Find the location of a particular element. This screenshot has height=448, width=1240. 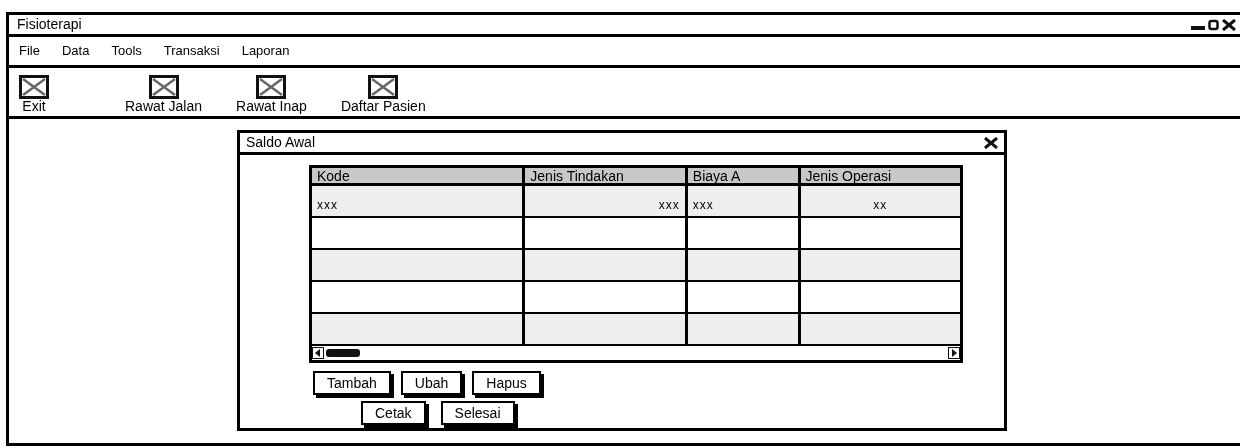

menu-item: File is located at coordinates (29, 51).